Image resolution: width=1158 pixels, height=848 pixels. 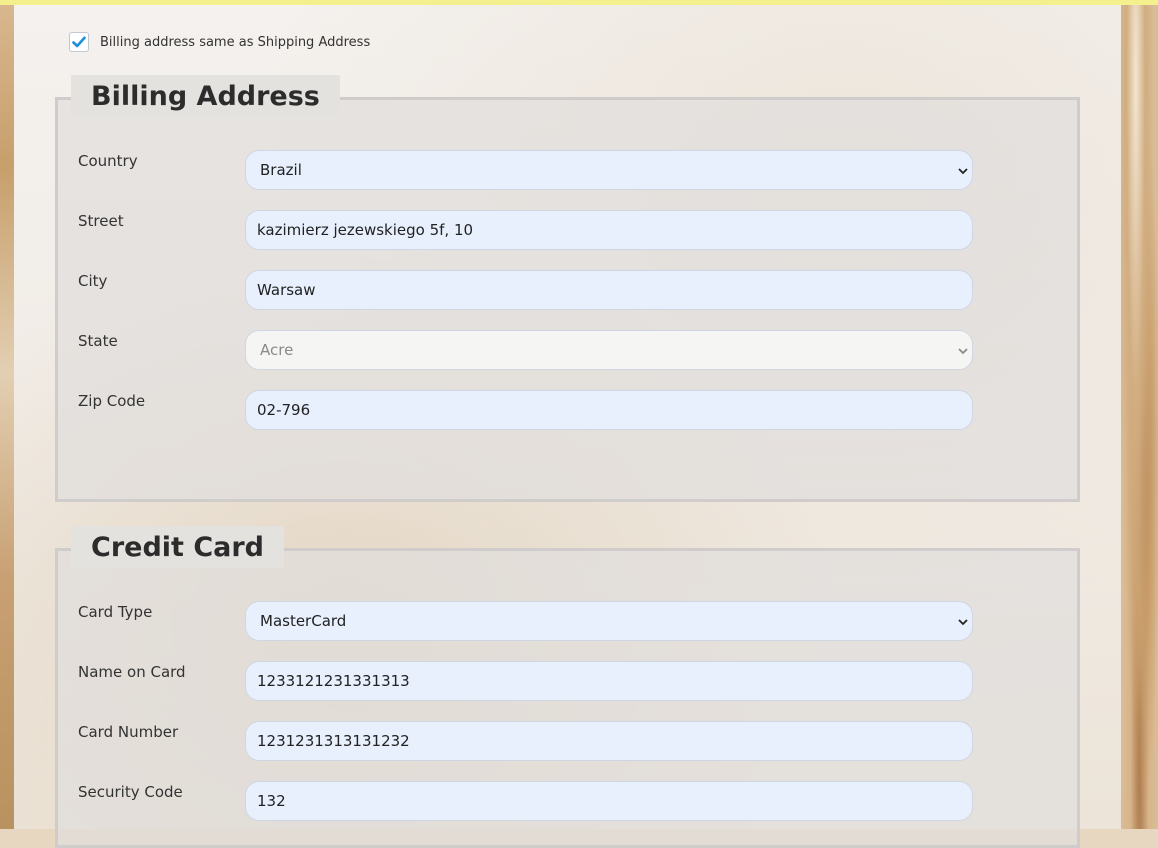 What do you see at coordinates (609, 801) in the screenshot?
I see `security-code-input: 132` at bounding box center [609, 801].